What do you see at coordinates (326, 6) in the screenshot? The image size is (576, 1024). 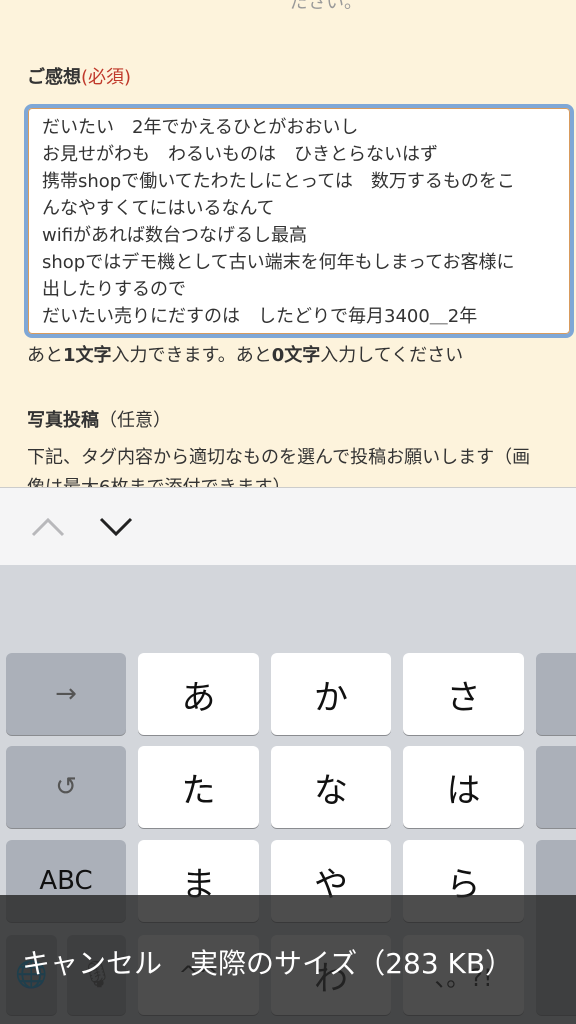 I see `instruction-text-cut: ださい。` at bounding box center [326, 6].